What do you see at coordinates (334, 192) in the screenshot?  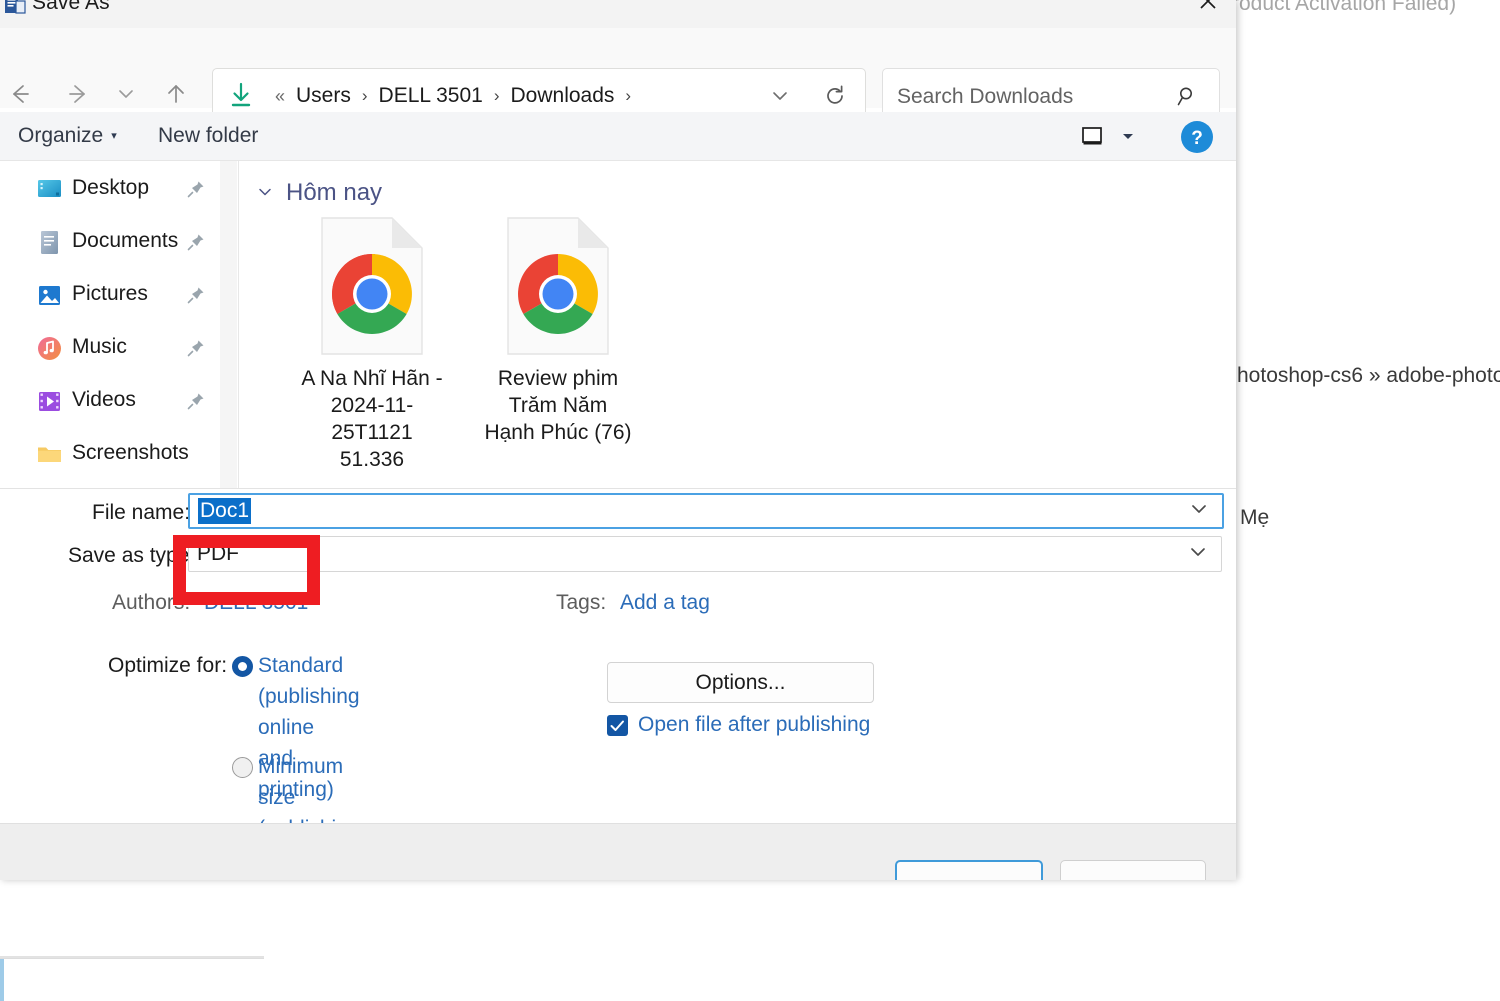 I see `file-group-label: Hôm nay` at bounding box center [334, 192].